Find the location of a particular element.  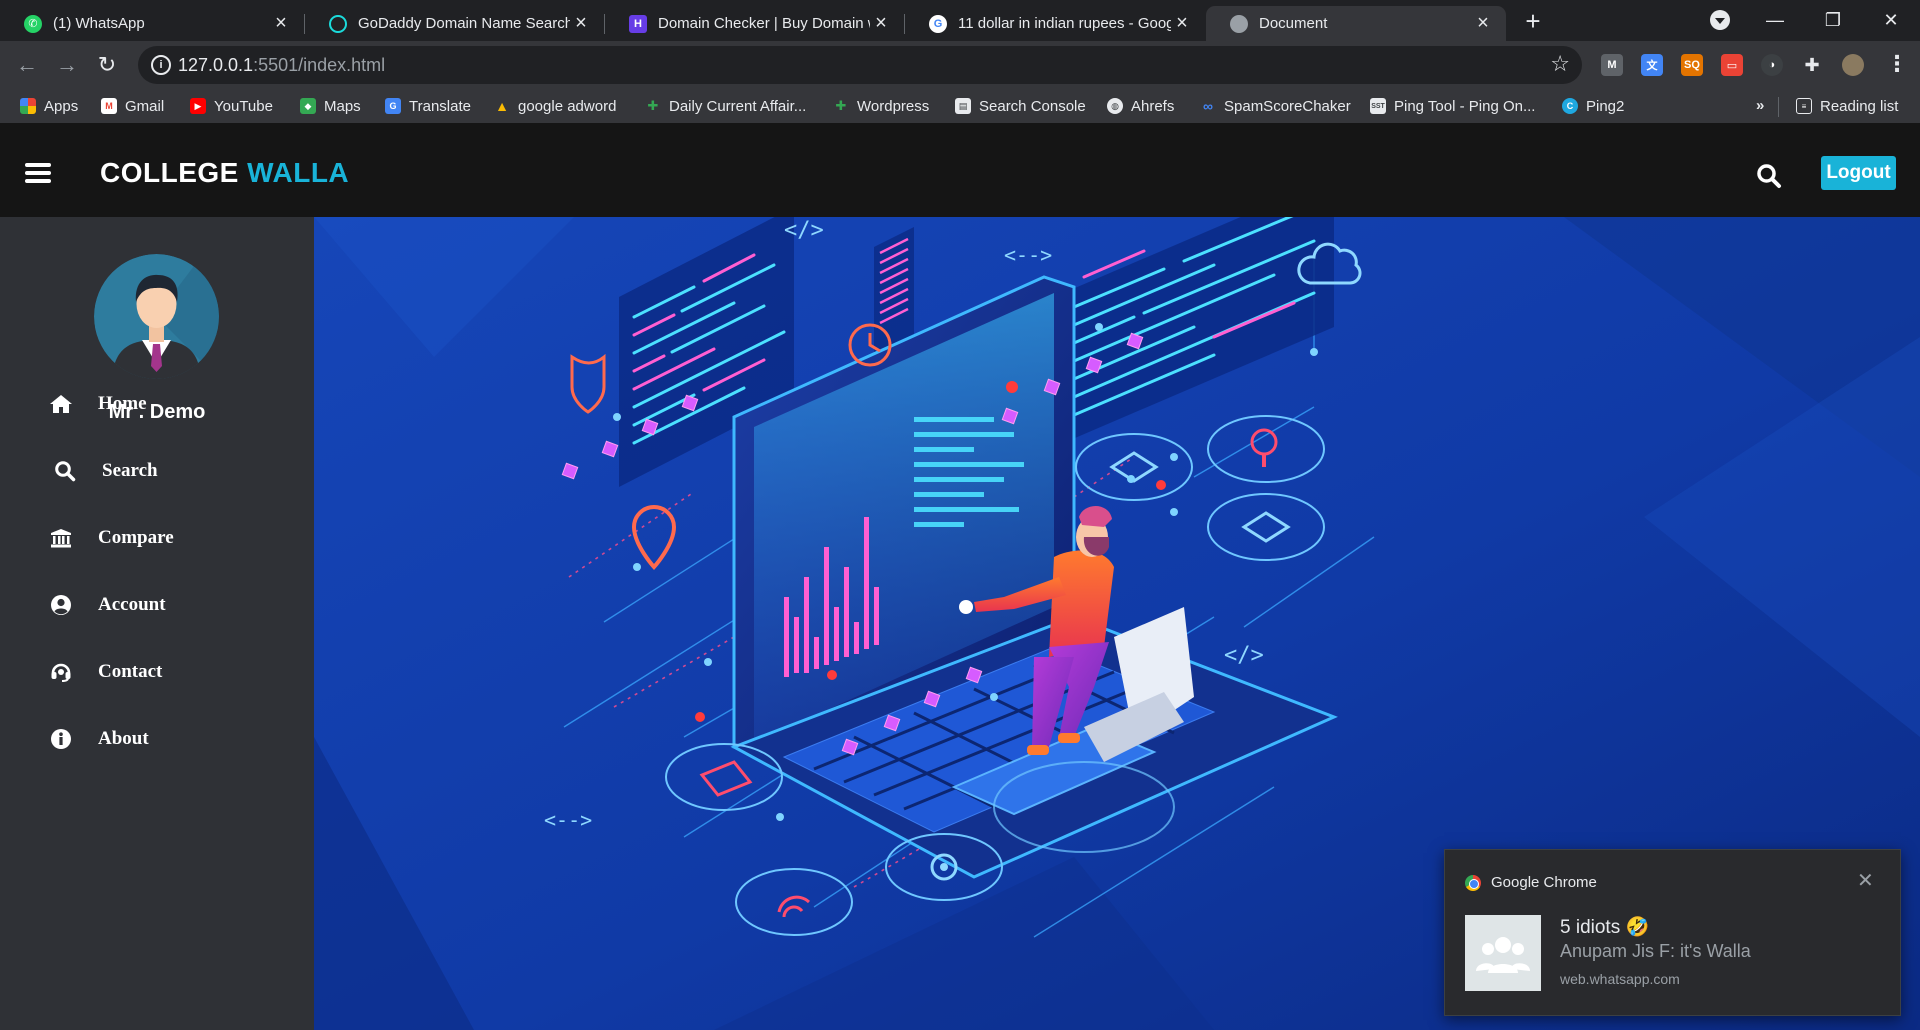

tab-whatsapp: ✆ (1) WhatsApp × is located at coordinates (152, 23).